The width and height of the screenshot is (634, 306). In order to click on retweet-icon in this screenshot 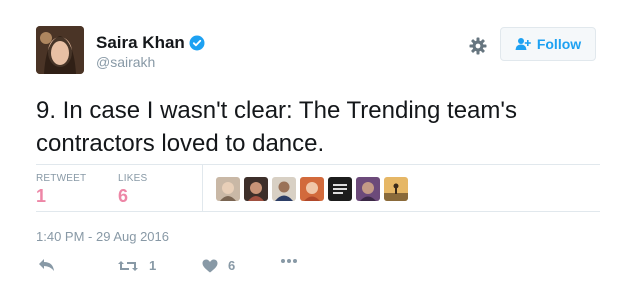, I will do `click(128, 266)`.